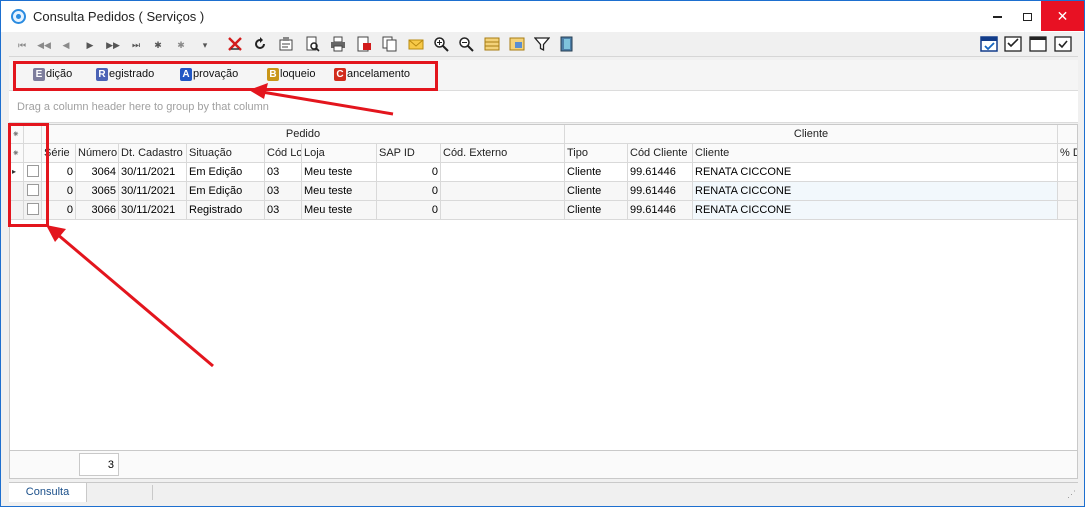  Describe the element at coordinates (283, 153) in the screenshot. I see `column-header-cod-loja: Cód Lo` at that location.